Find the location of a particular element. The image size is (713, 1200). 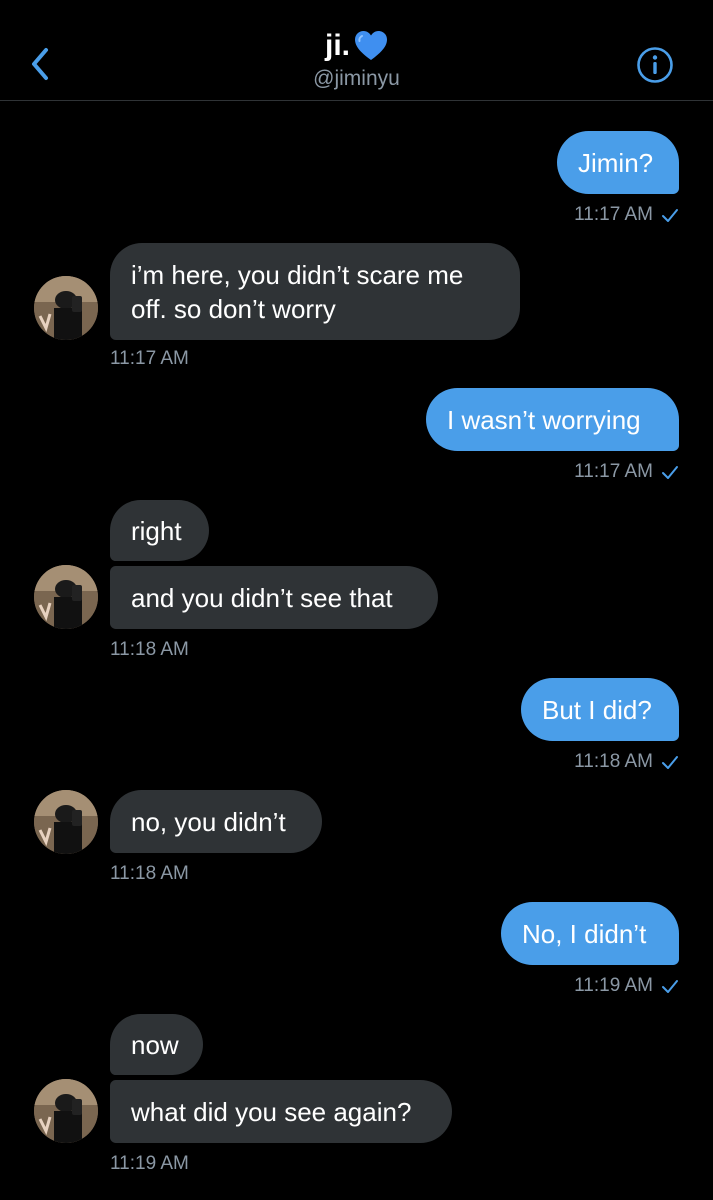

message-bubble-outgoing: But I did? is located at coordinates (600, 709).